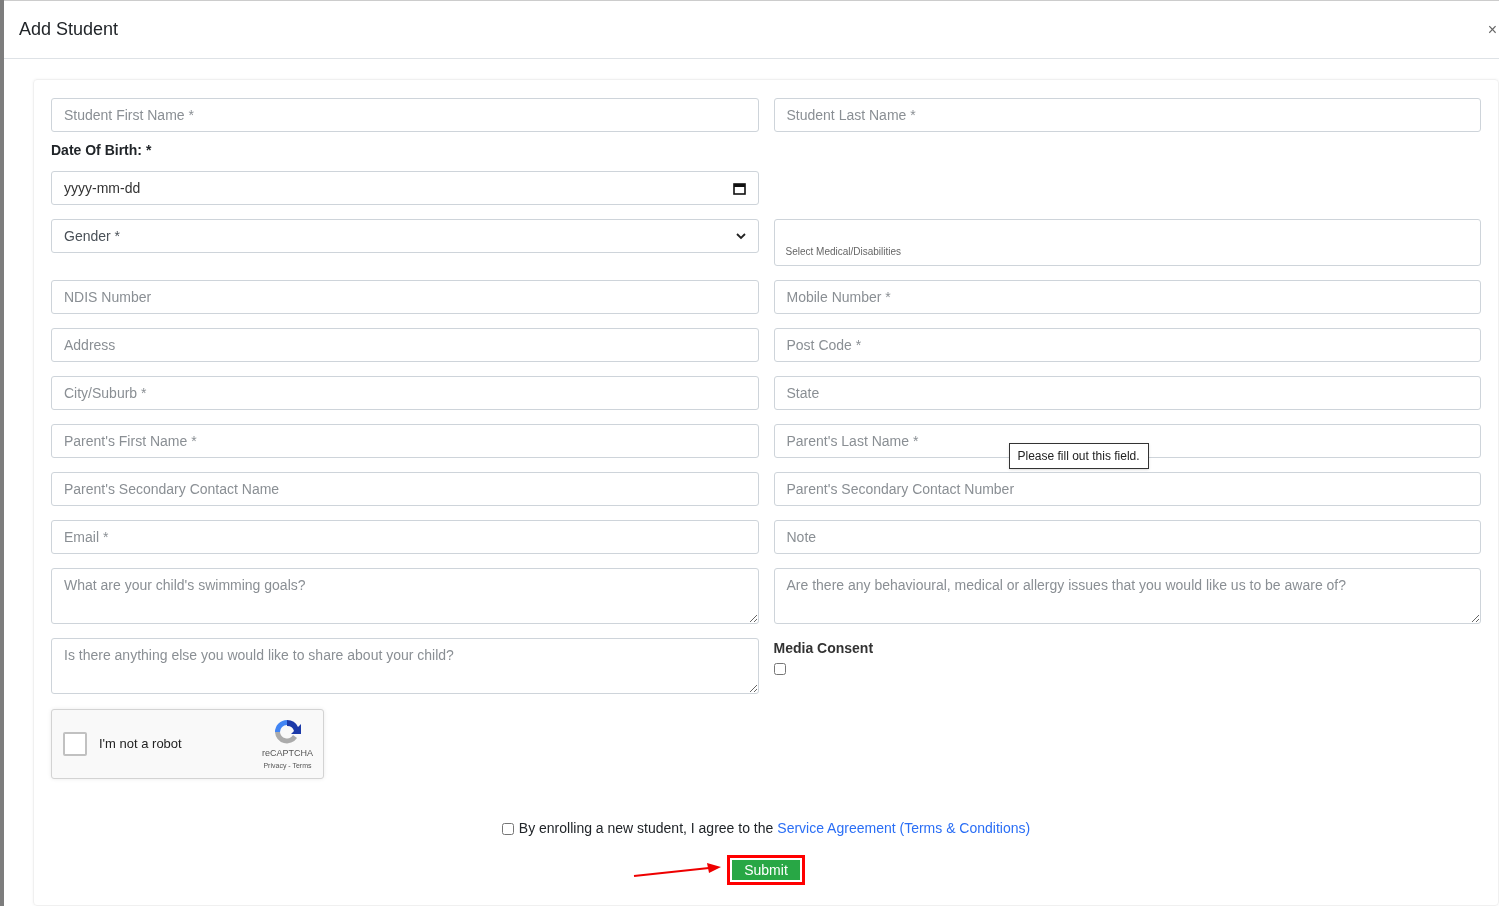 The width and height of the screenshot is (1499, 906). Describe the element at coordinates (405, 537) in the screenshot. I see `text-field: Email *` at that location.